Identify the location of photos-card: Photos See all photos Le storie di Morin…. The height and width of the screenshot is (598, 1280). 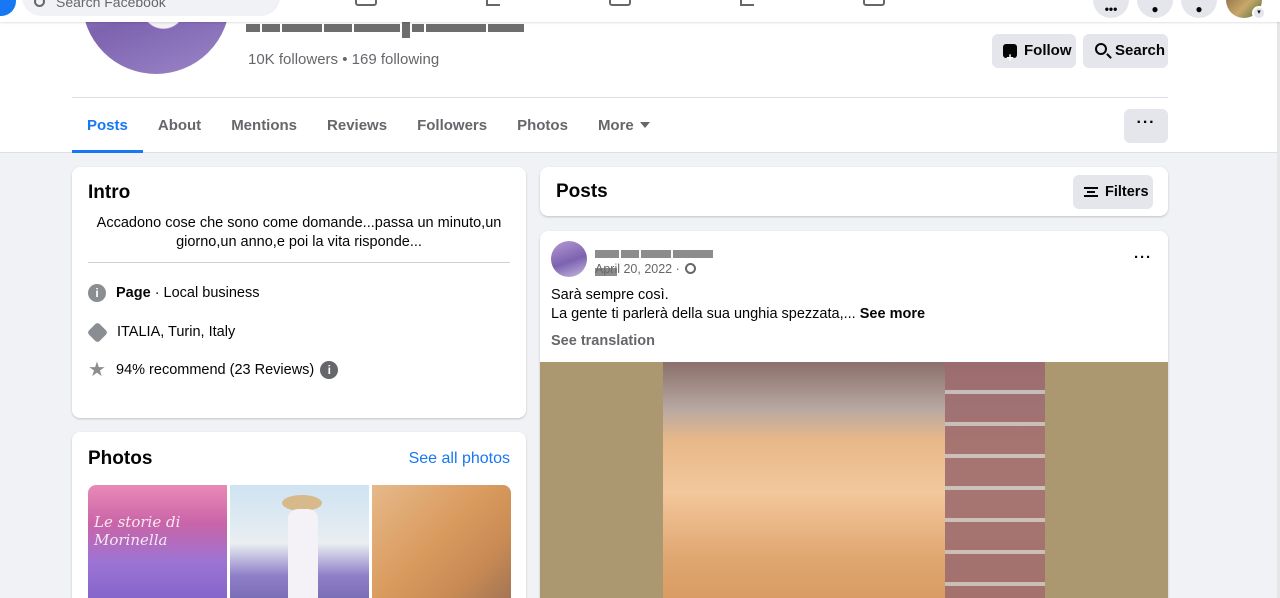
(299, 515).